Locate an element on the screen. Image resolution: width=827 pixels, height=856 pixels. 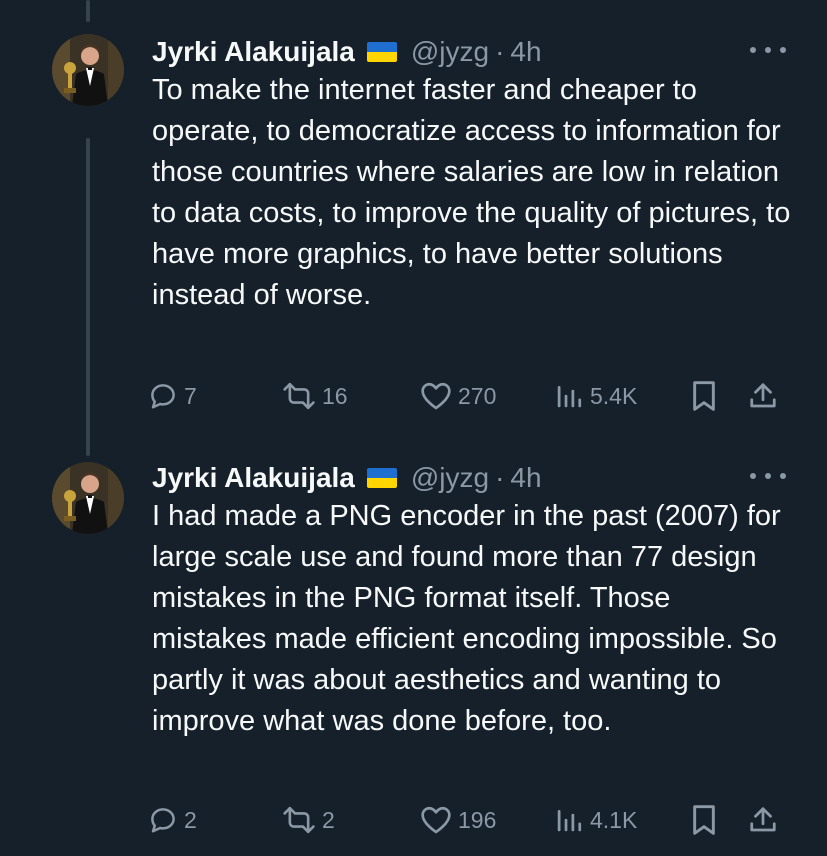
reply-count: 7 is located at coordinates (190, 395).